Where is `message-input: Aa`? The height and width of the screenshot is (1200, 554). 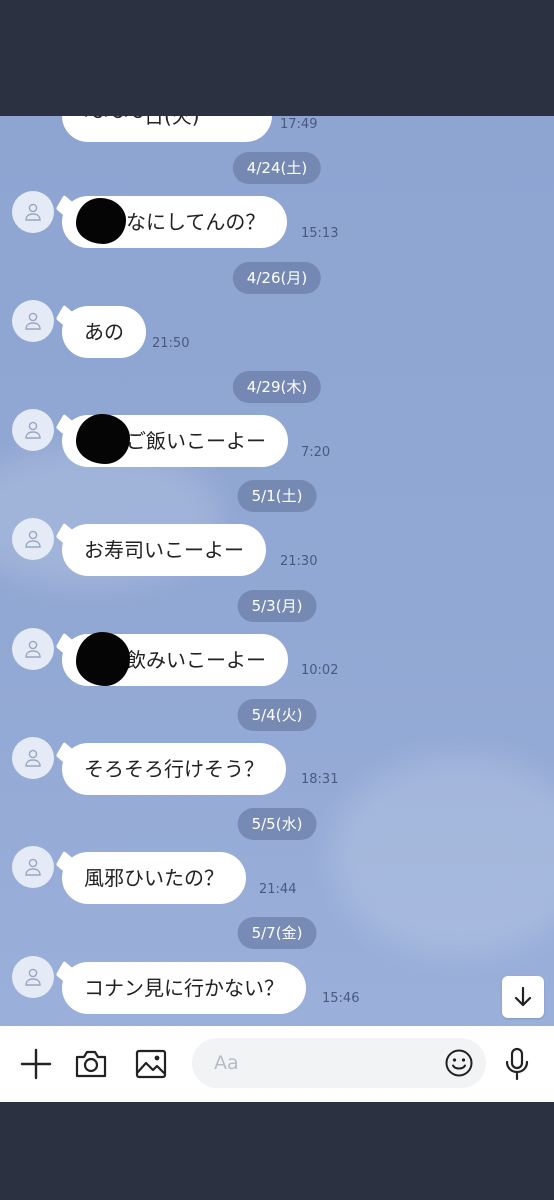
message-input: Aa is located at coordinates (339, 1063).